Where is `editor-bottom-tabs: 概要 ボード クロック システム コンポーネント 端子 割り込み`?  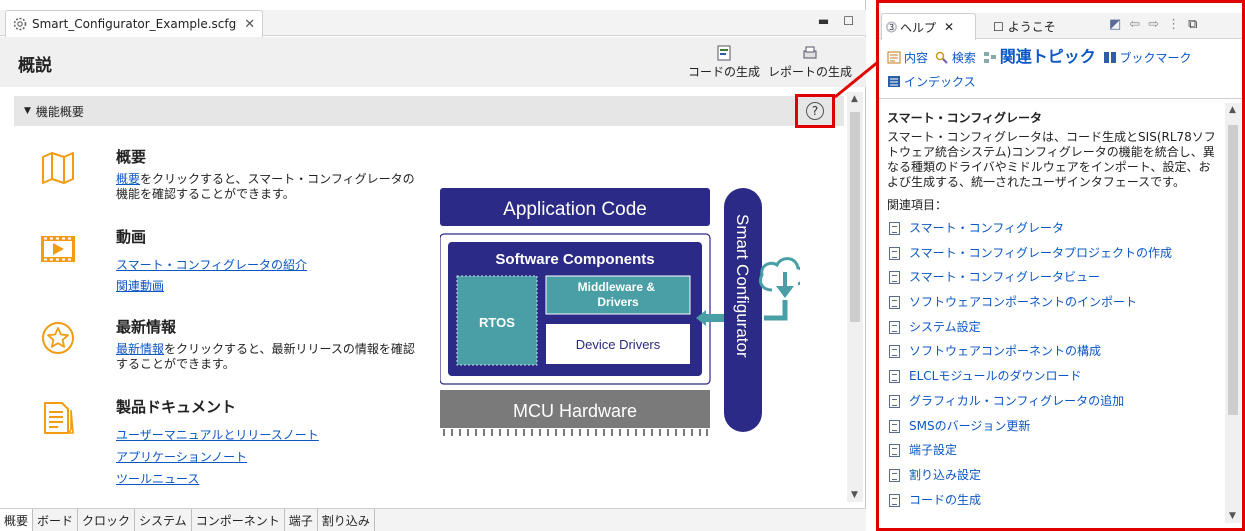 editor-bottom-tabs: 概要 ボード クロック システム コンポーネント 端子 割り込み is located at coordinates (433, 519).